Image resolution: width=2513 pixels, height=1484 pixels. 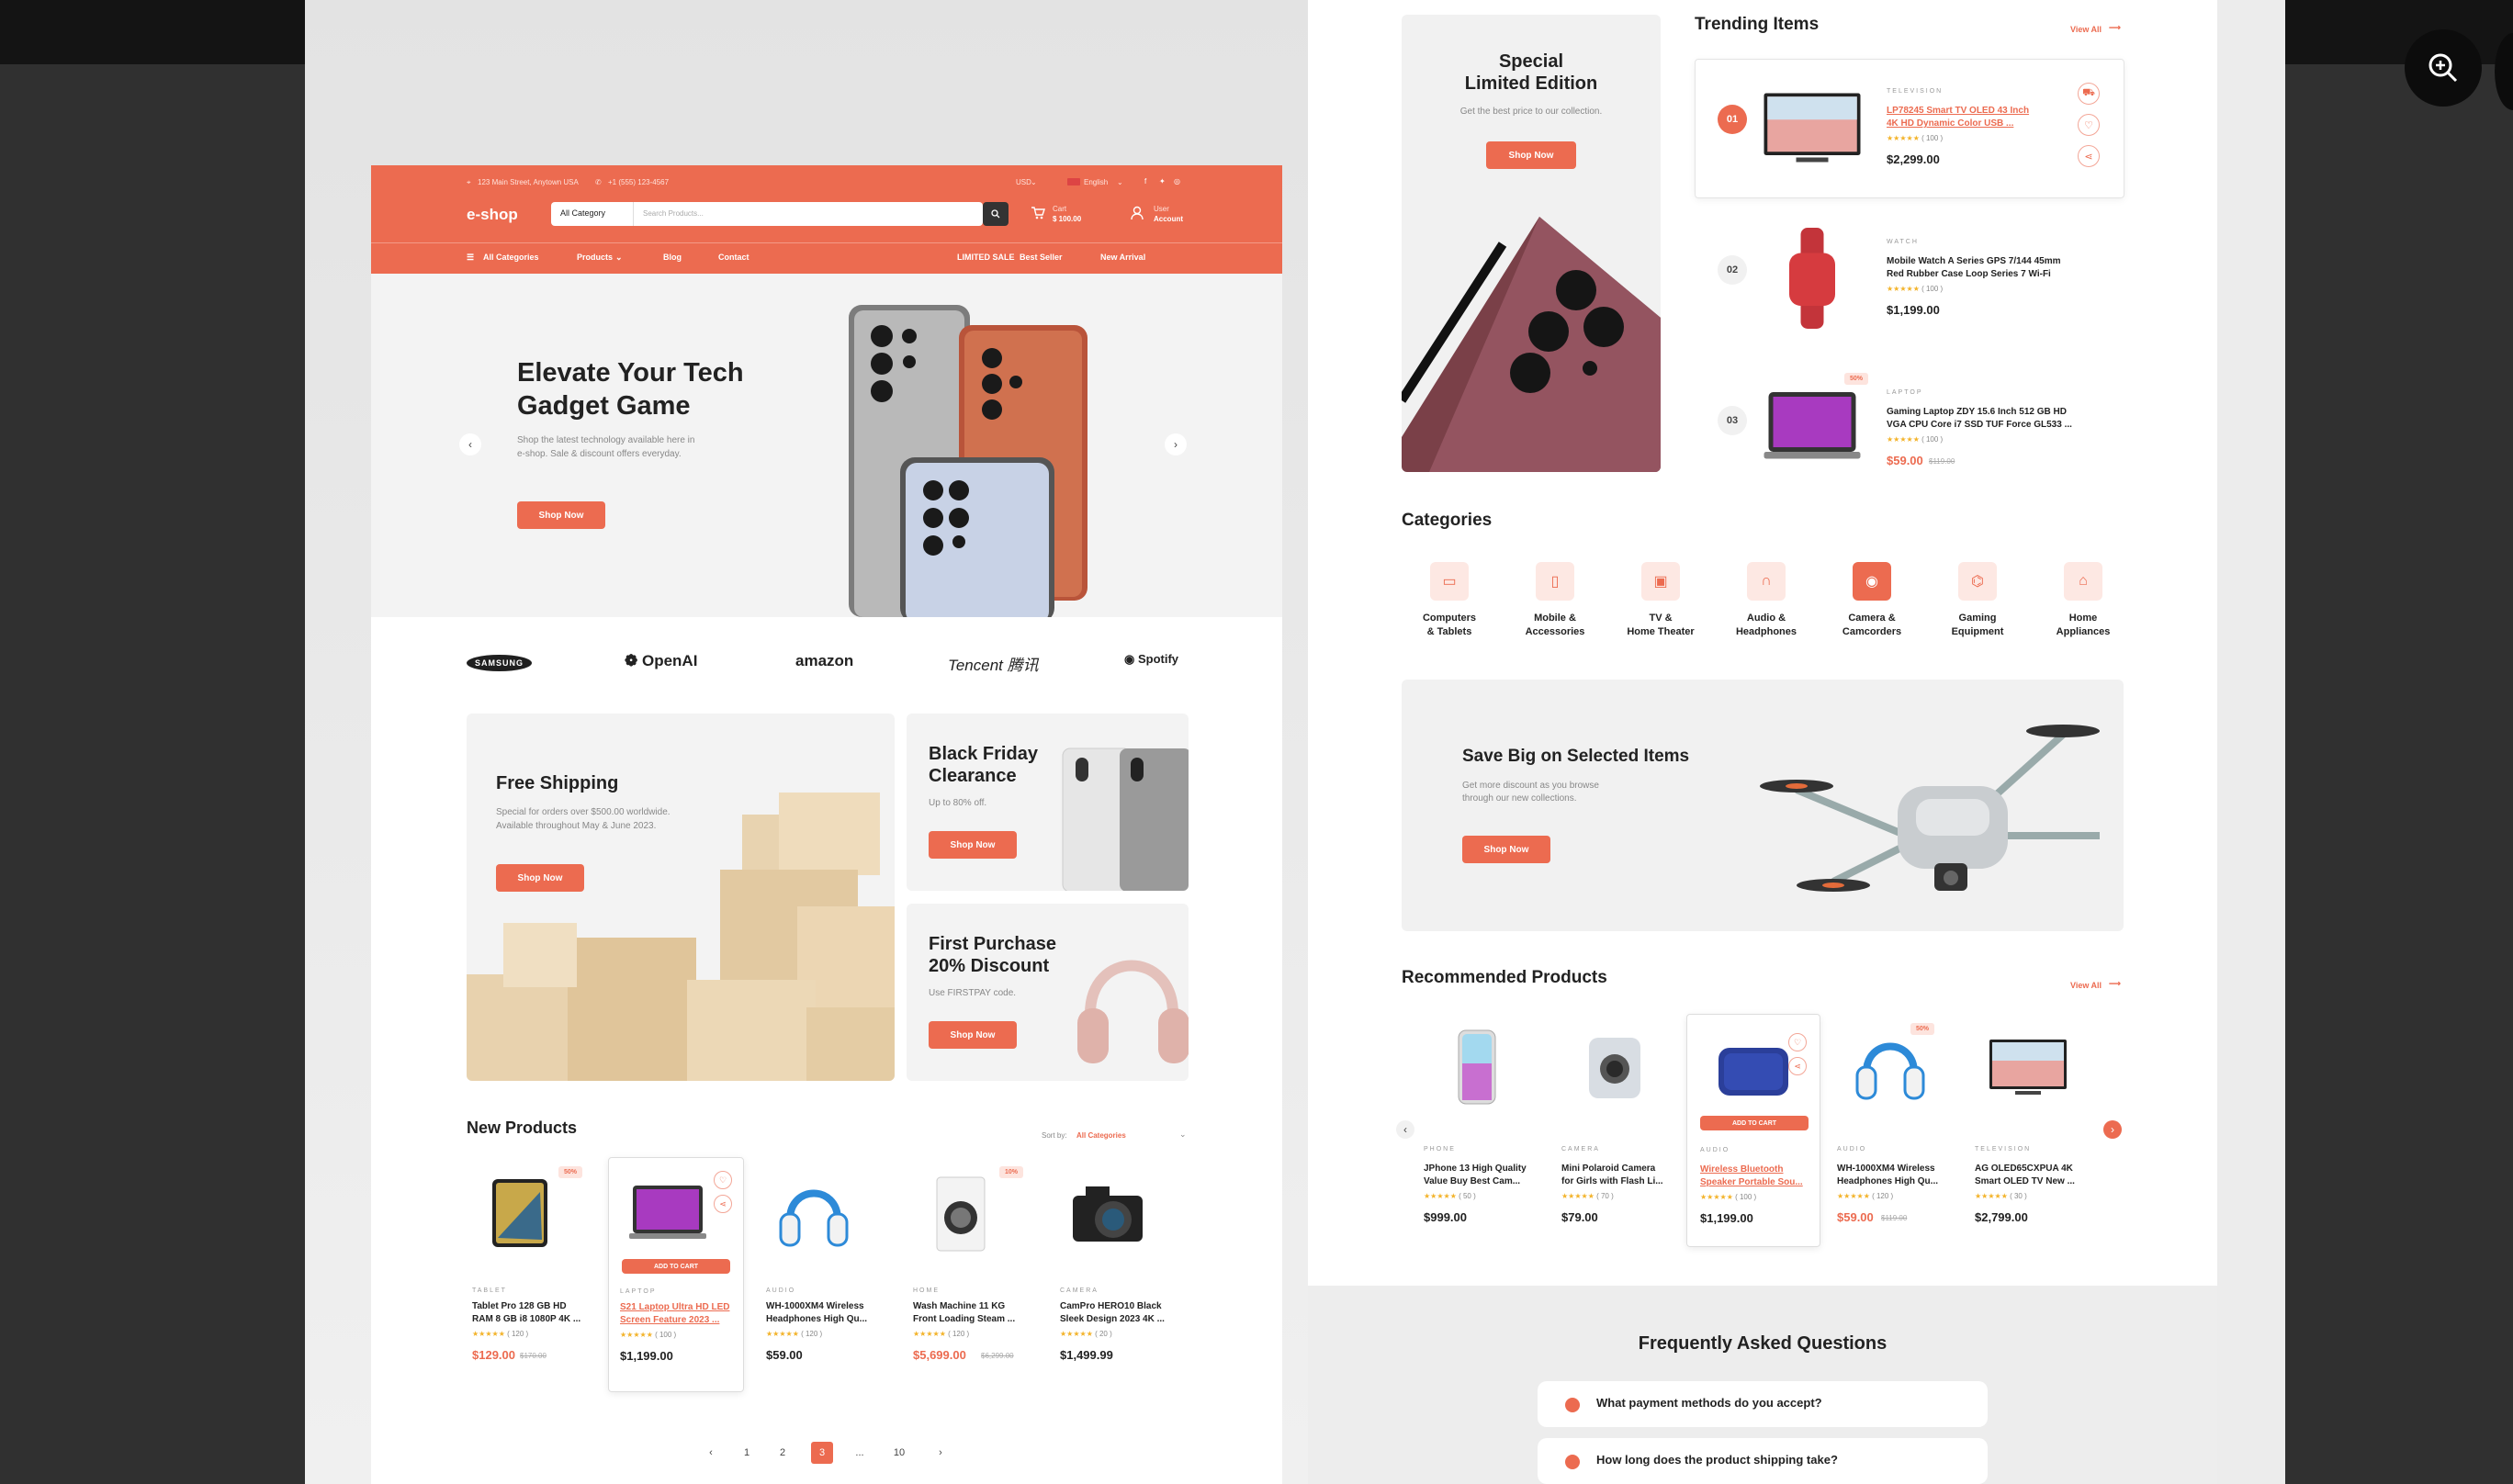 What do you see at coordinates (996, 214) in the screenshot?
I see `search-button` at bounding box center [996, 214].